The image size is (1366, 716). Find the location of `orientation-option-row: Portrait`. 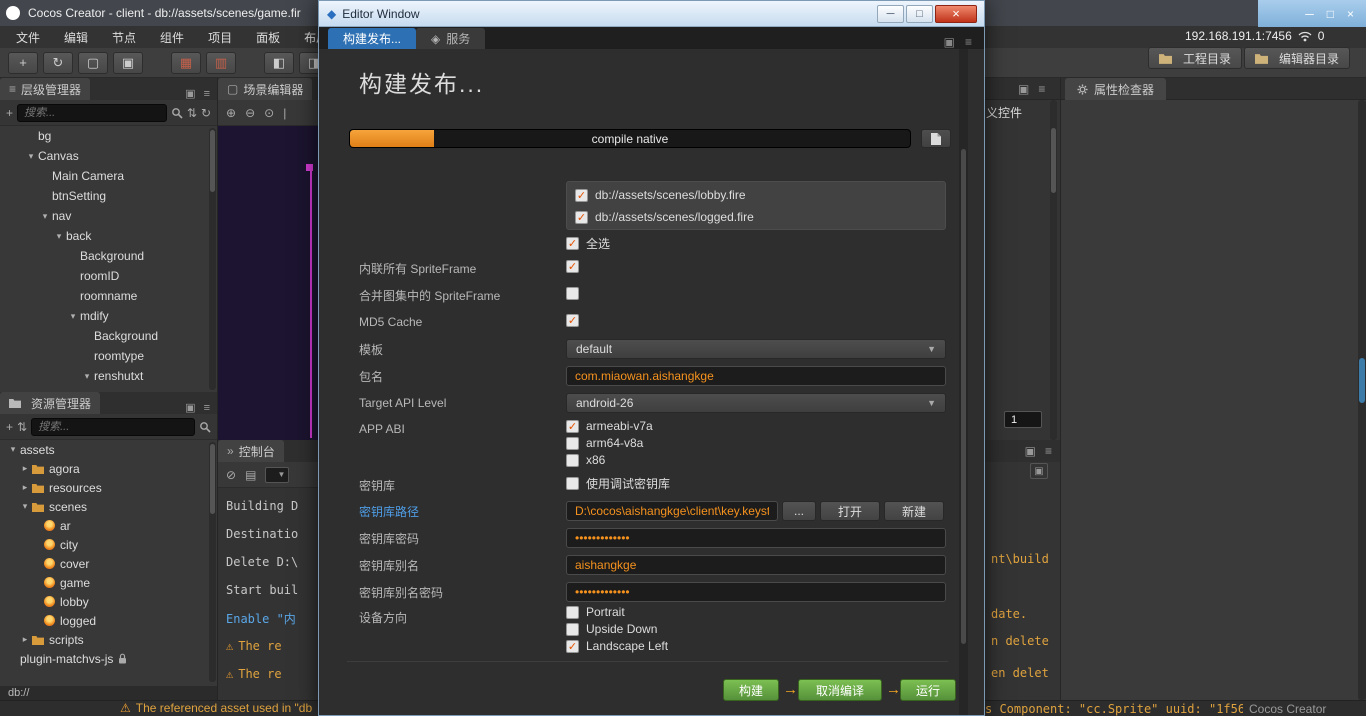

orientation-option-row: Portrait is located at coordinates (617, 612).